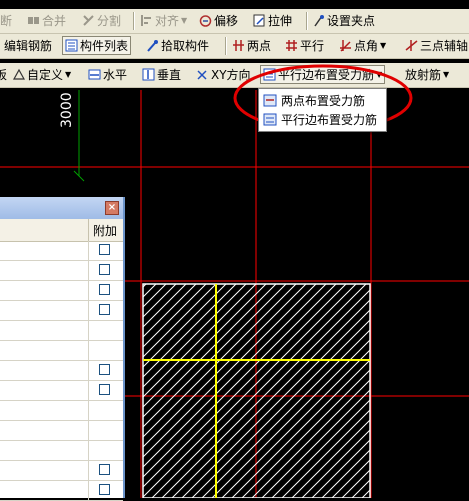 The height and width of the screenshot is (501, 469). I want to click on edit-rebar-button: 编辑钢筋, so click(26, 45).